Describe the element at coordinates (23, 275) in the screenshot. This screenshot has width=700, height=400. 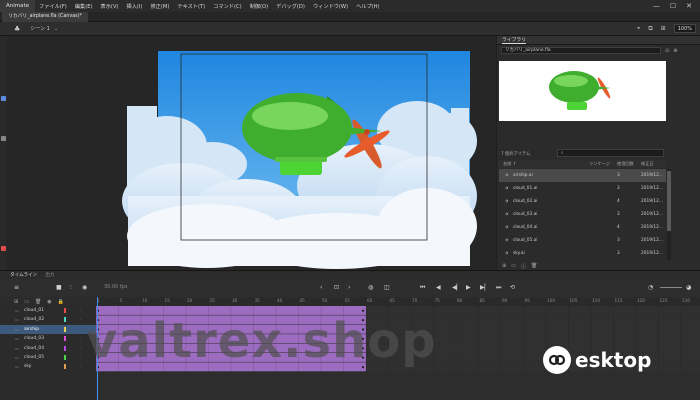
I see `tab-timeline: タイムライン` at that location.